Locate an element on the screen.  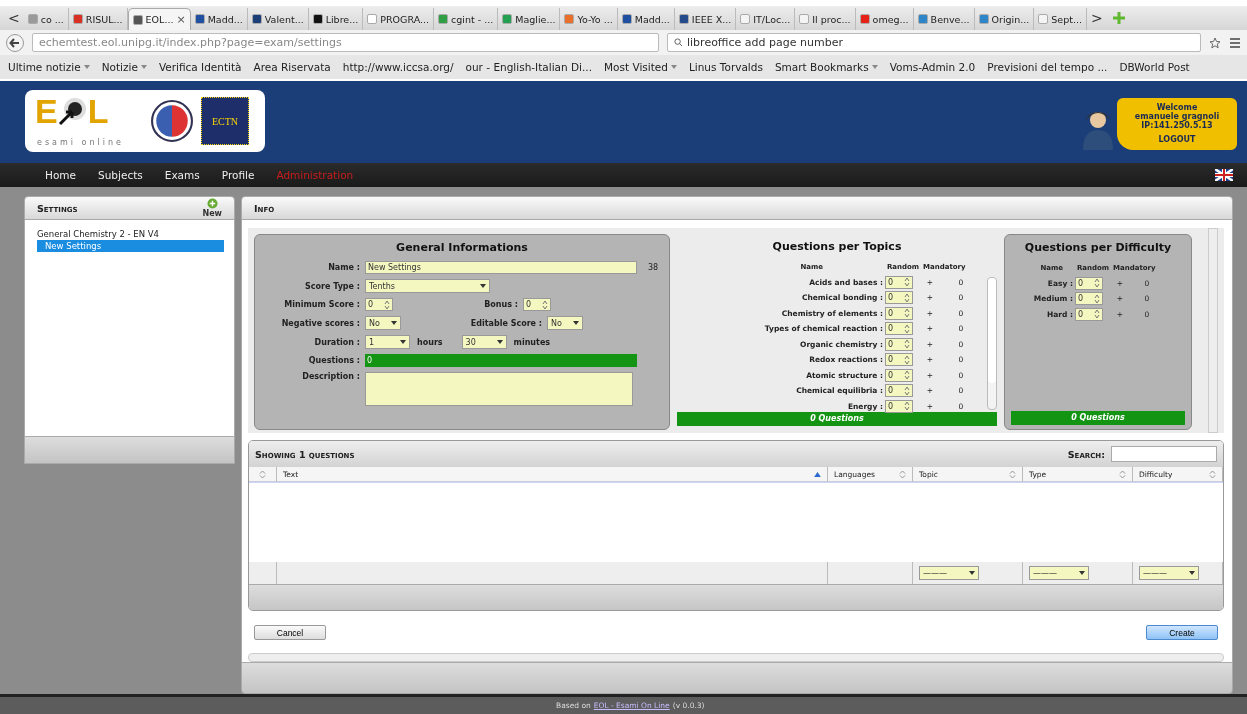
panel-title: General Informations is located at coordinates (462, 247).